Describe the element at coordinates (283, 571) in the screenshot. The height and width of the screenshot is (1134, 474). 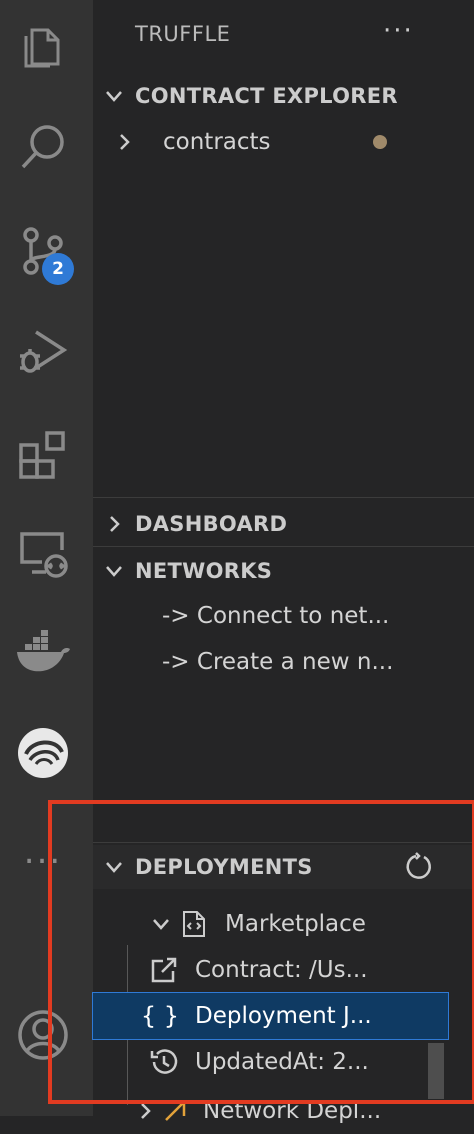
I see `section-networks: NETWORKS` at that location.